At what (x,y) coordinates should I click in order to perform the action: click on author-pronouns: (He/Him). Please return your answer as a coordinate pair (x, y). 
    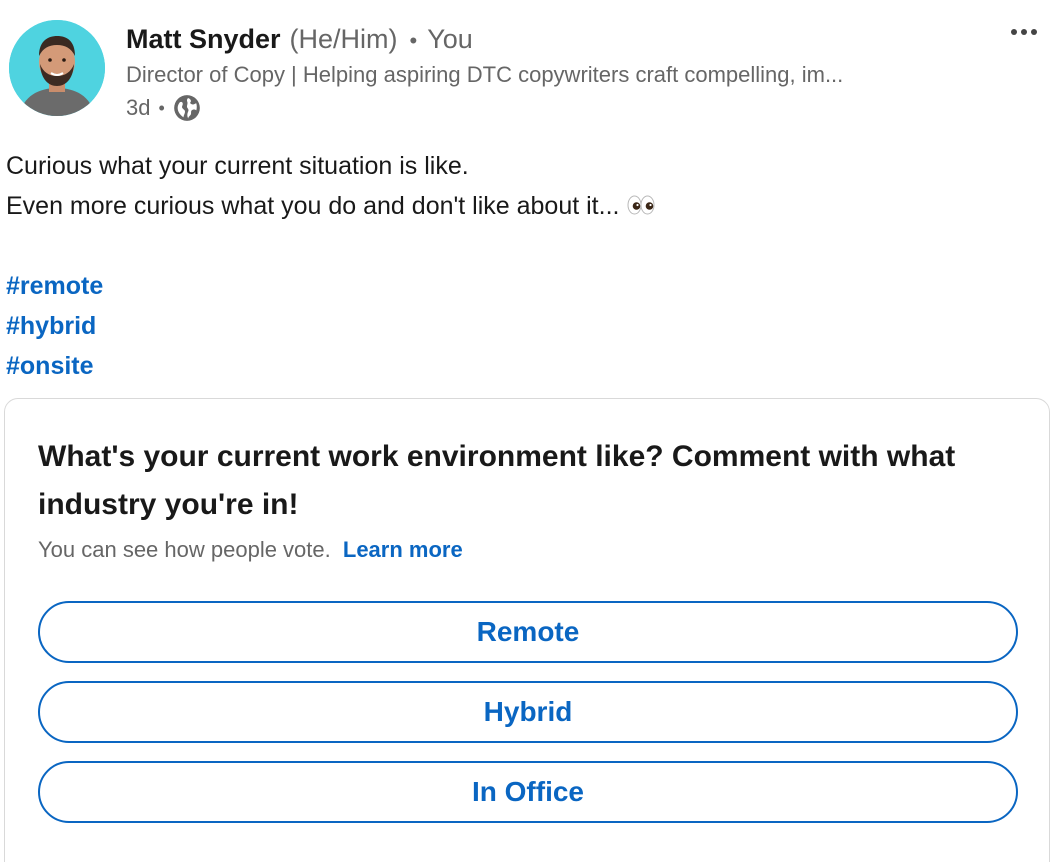
    Looking at the image, I should click on (343, 39).